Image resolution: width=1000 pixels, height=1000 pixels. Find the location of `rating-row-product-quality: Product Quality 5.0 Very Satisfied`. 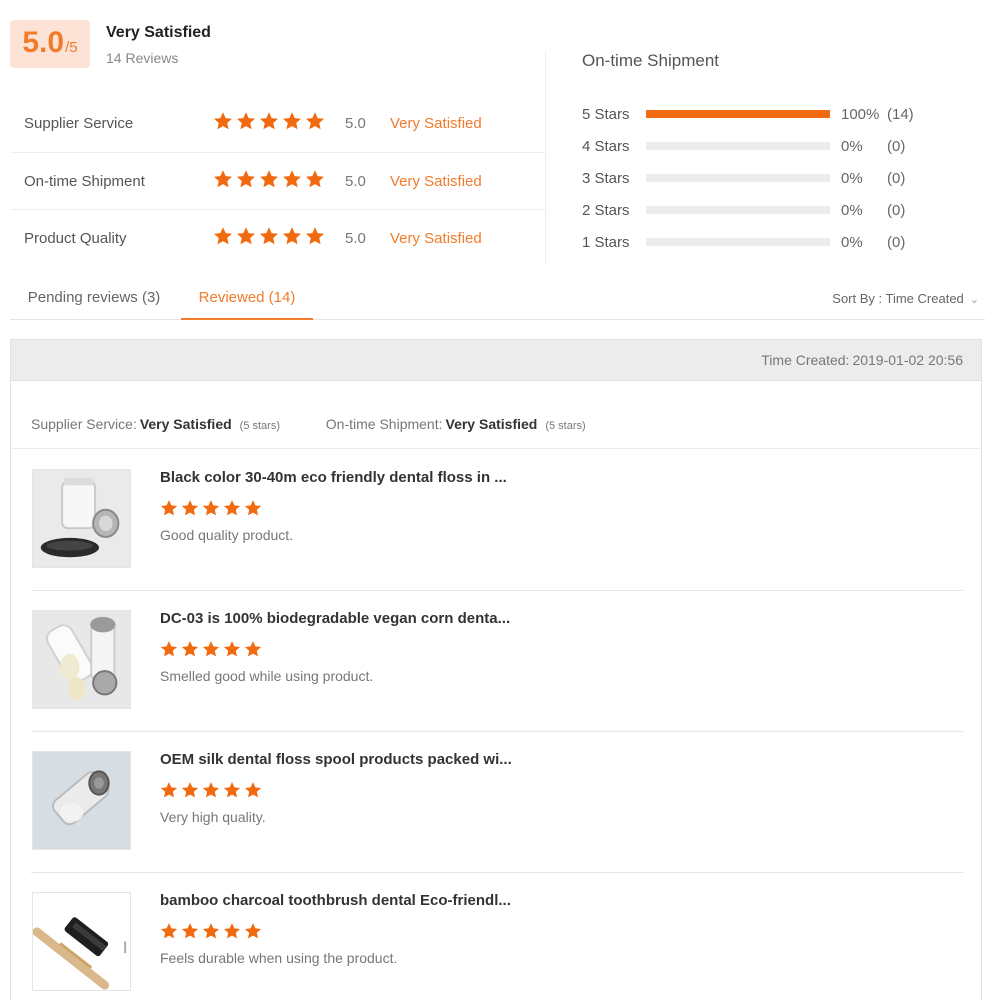

rating-row-product-quality: Product Quality 5.0 Very Satisfied is located at coordinates (277, 237).